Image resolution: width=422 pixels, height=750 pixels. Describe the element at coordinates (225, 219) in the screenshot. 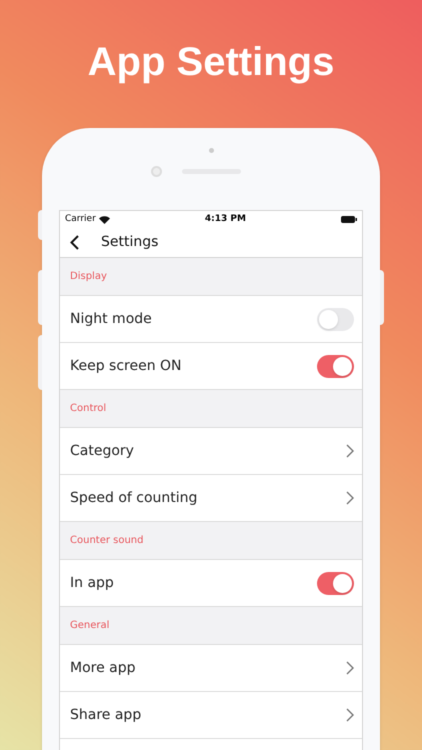

I see `status-time: 4:13 PM` at that location.